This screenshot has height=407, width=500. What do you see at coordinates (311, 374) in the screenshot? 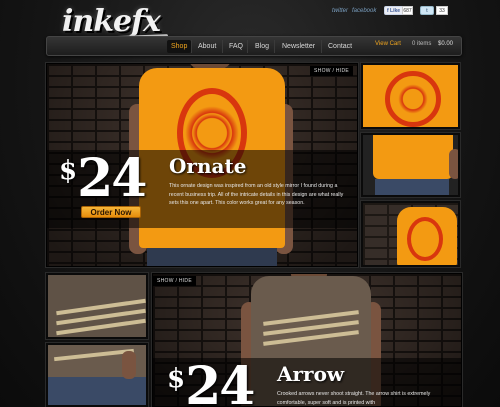
I see `product-title: Arrow` at bounding box center [311, 374].